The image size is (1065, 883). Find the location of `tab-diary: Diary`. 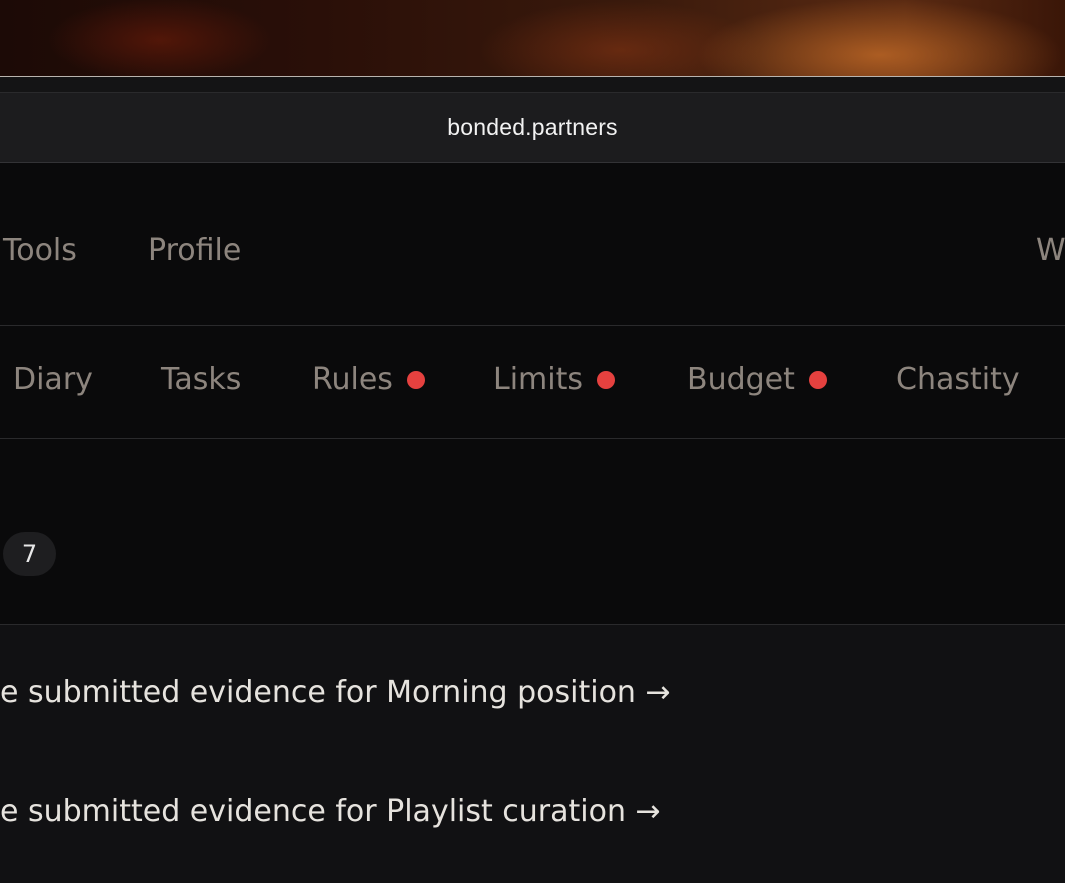

tab-diary: Diary is located at coordinates (53, 380).